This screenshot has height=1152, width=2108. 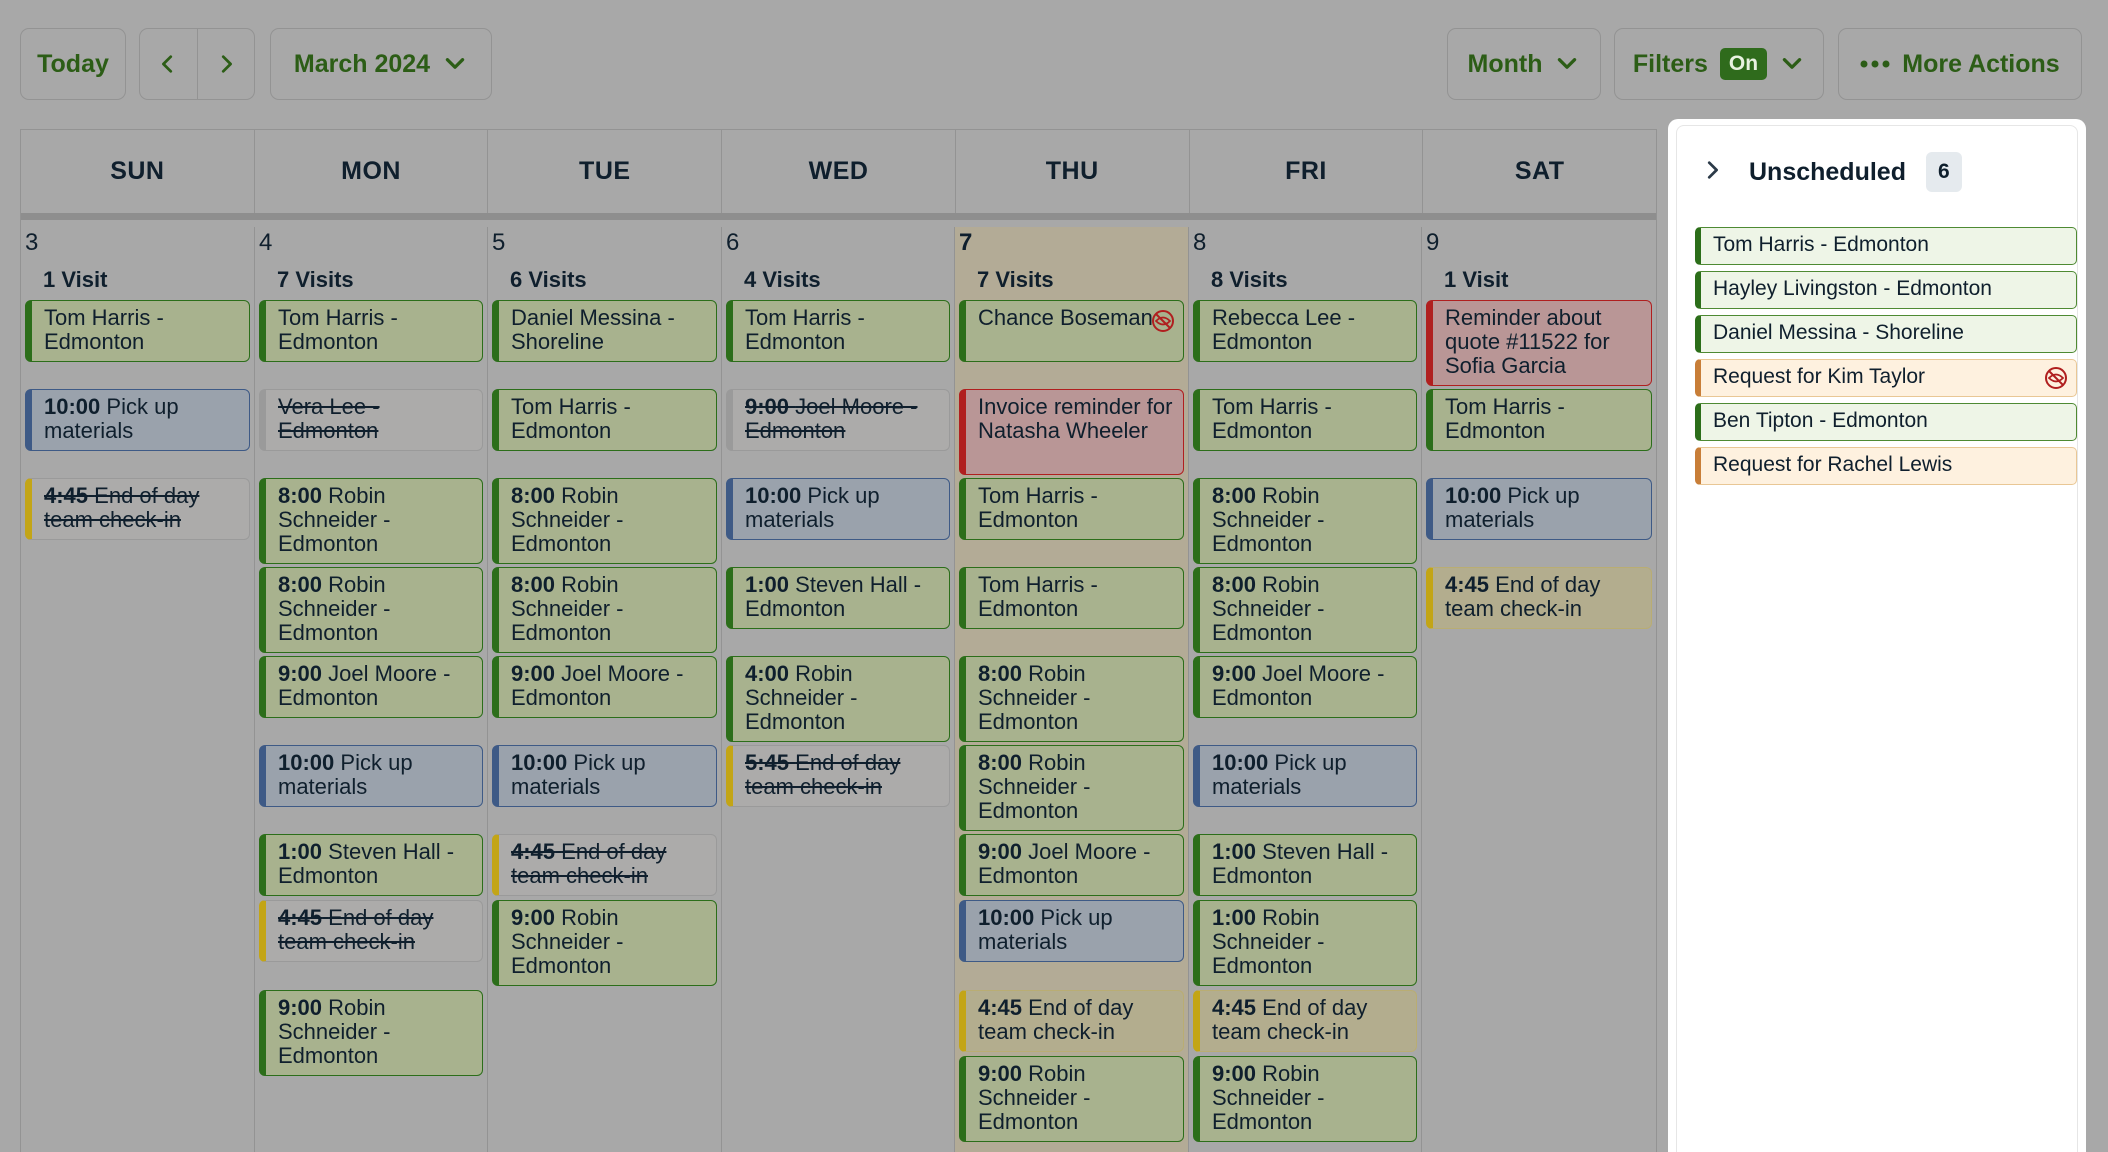 I want to click on filters-status-badge: On, so click(x=1743, y=64).